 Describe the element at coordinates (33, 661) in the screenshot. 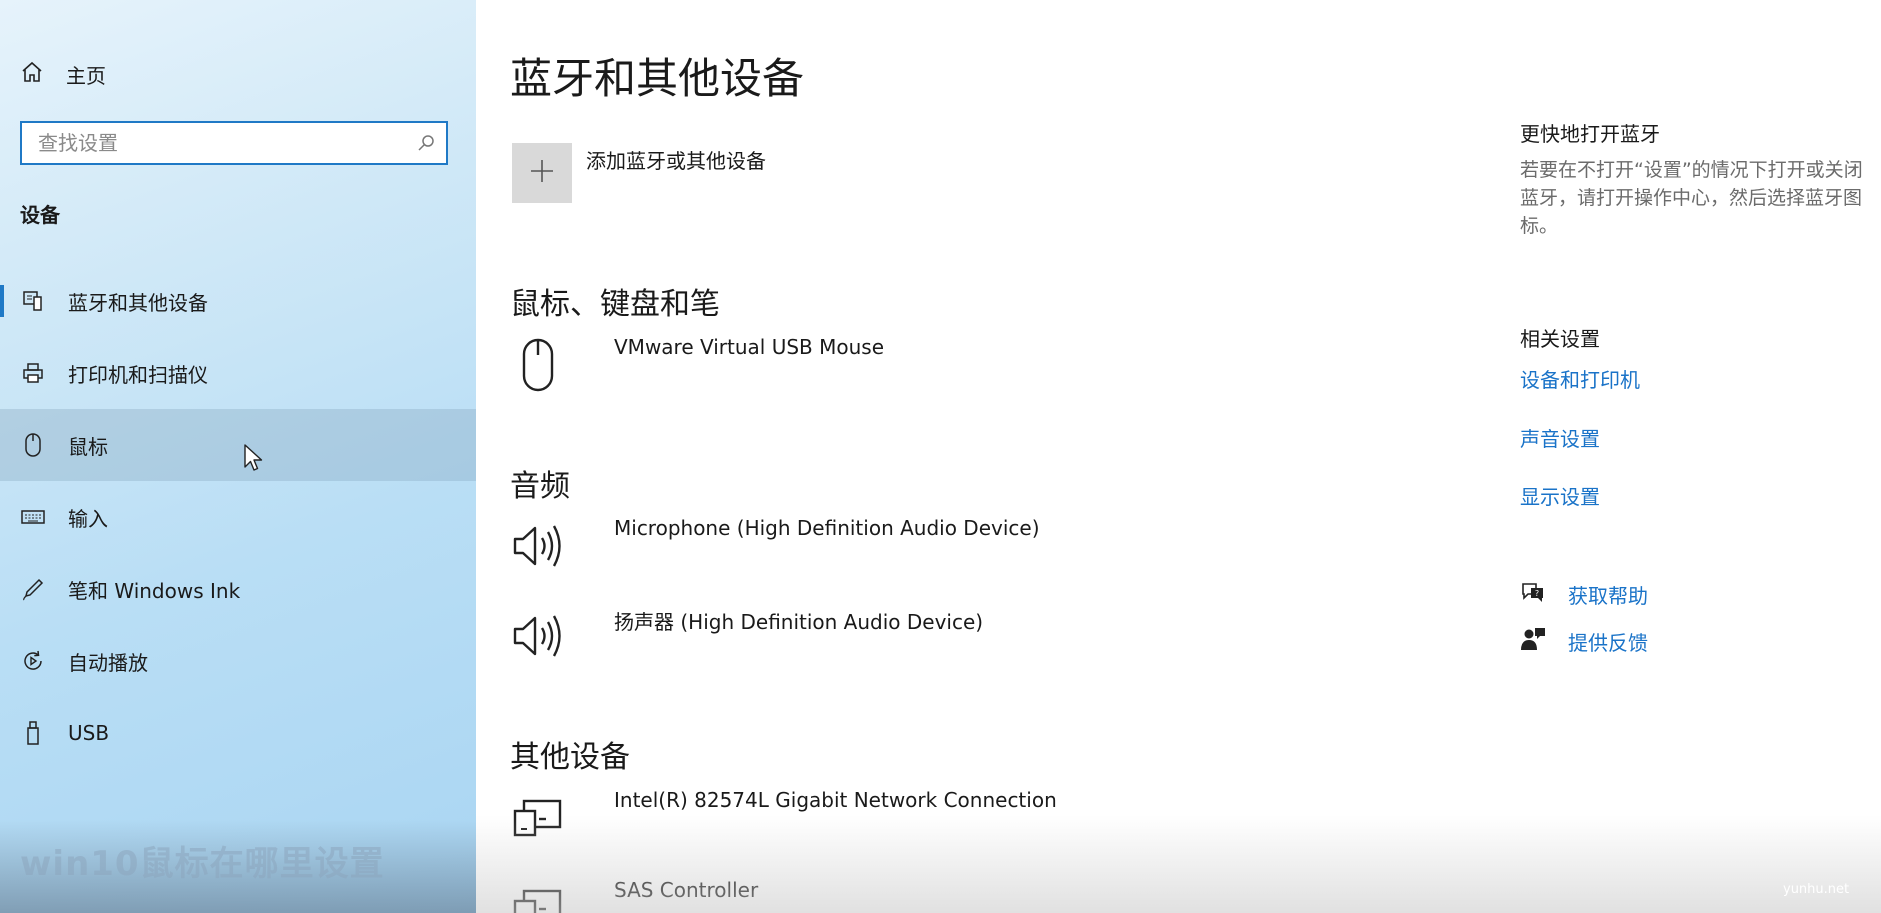

I see `autoplay-icon` at that location.